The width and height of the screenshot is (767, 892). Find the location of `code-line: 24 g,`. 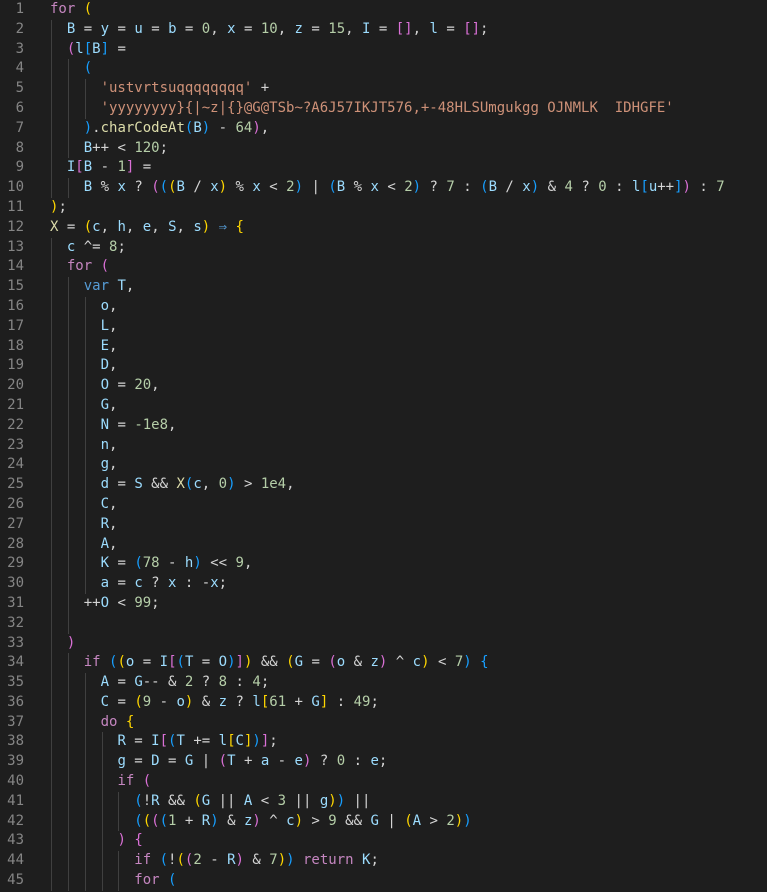

code-line: 24 g, is located at coordinates (383, 465).